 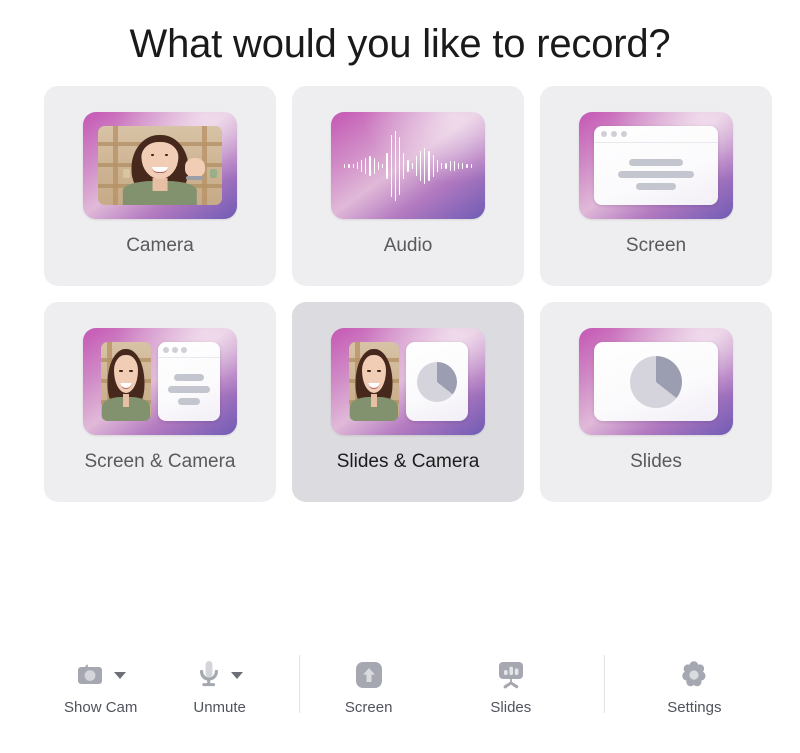 I want to click on toolbar-button-unmute: Unmute, so click(x=219, y=684).